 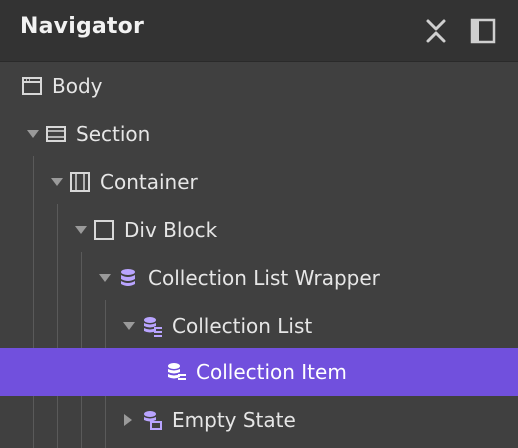 What do you see at coordinates (149, 182) in the screenshot?
I see `tree-item-label: Container` at bounding box center [149, 182].